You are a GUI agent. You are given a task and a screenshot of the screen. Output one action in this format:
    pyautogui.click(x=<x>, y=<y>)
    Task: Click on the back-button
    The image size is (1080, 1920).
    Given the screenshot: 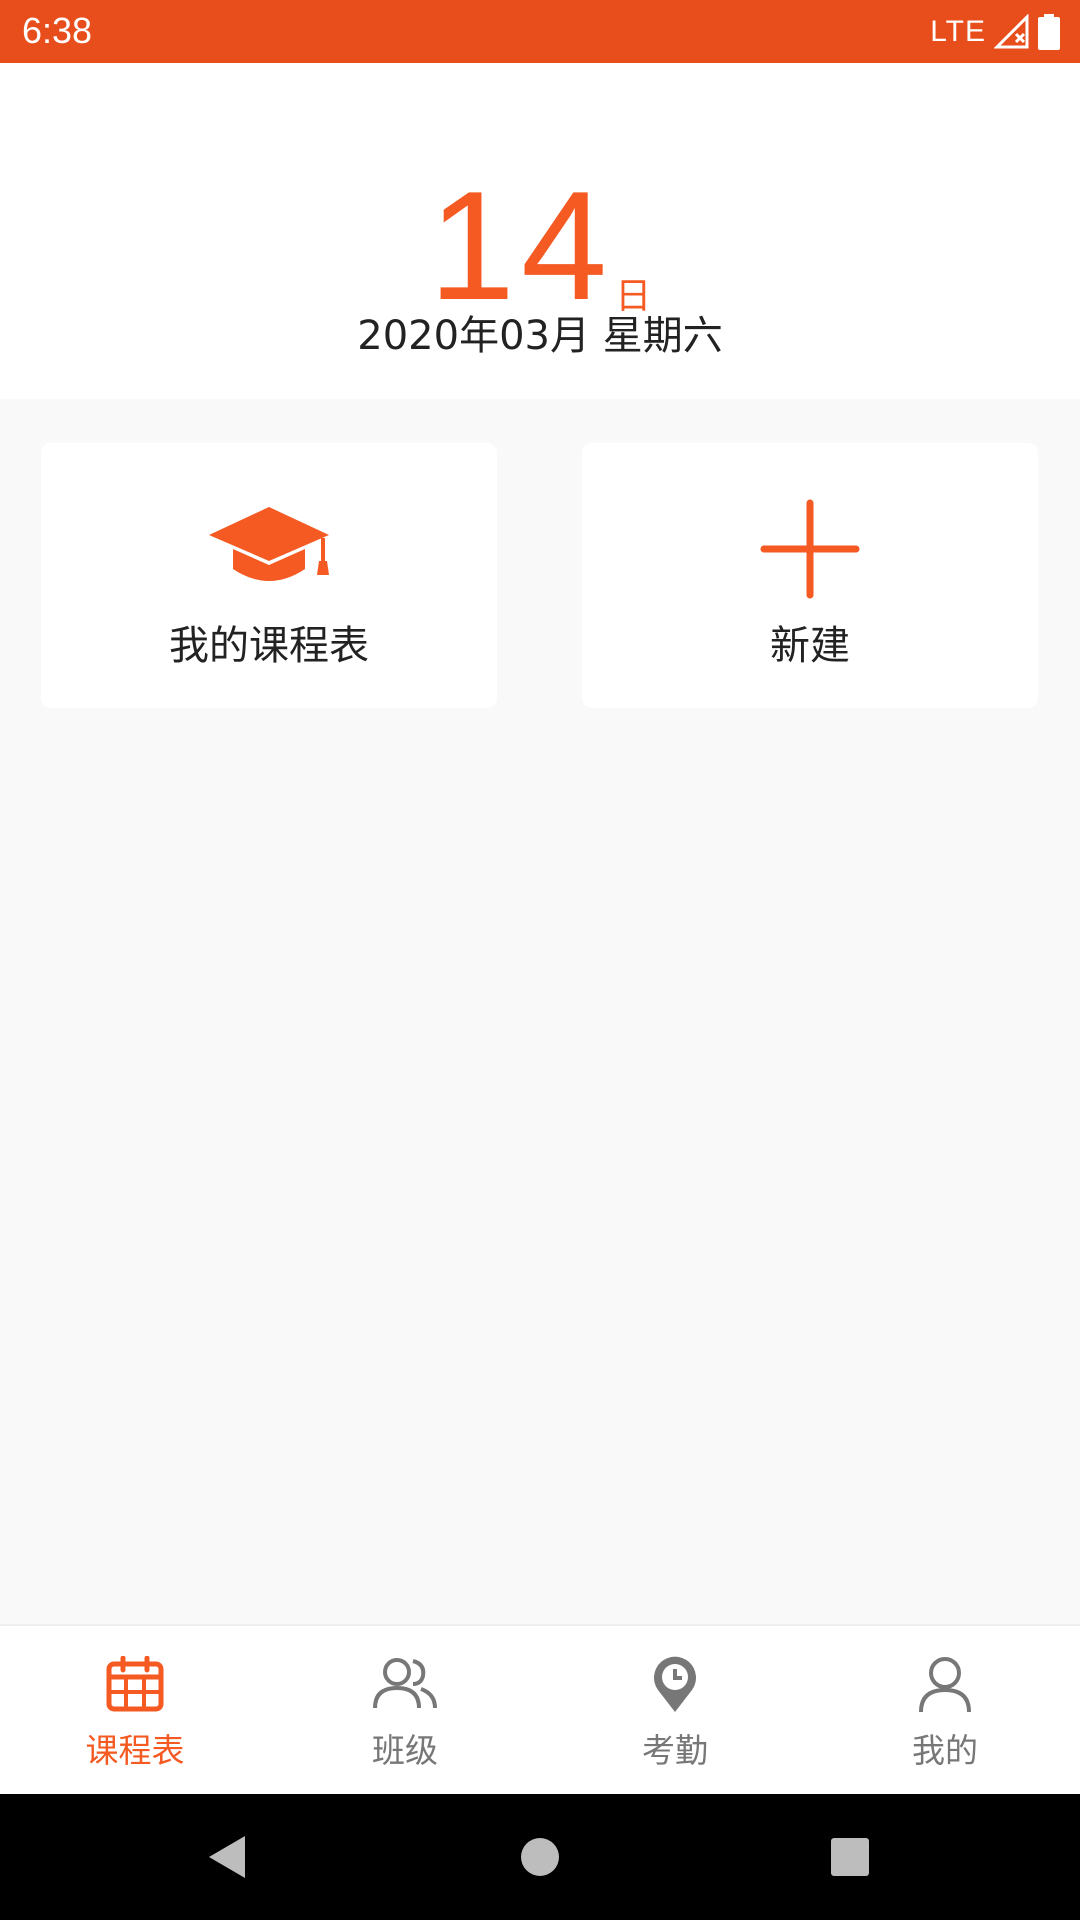 What is the action you would take?
    pyautogui.click(x=226, y=1857)
    